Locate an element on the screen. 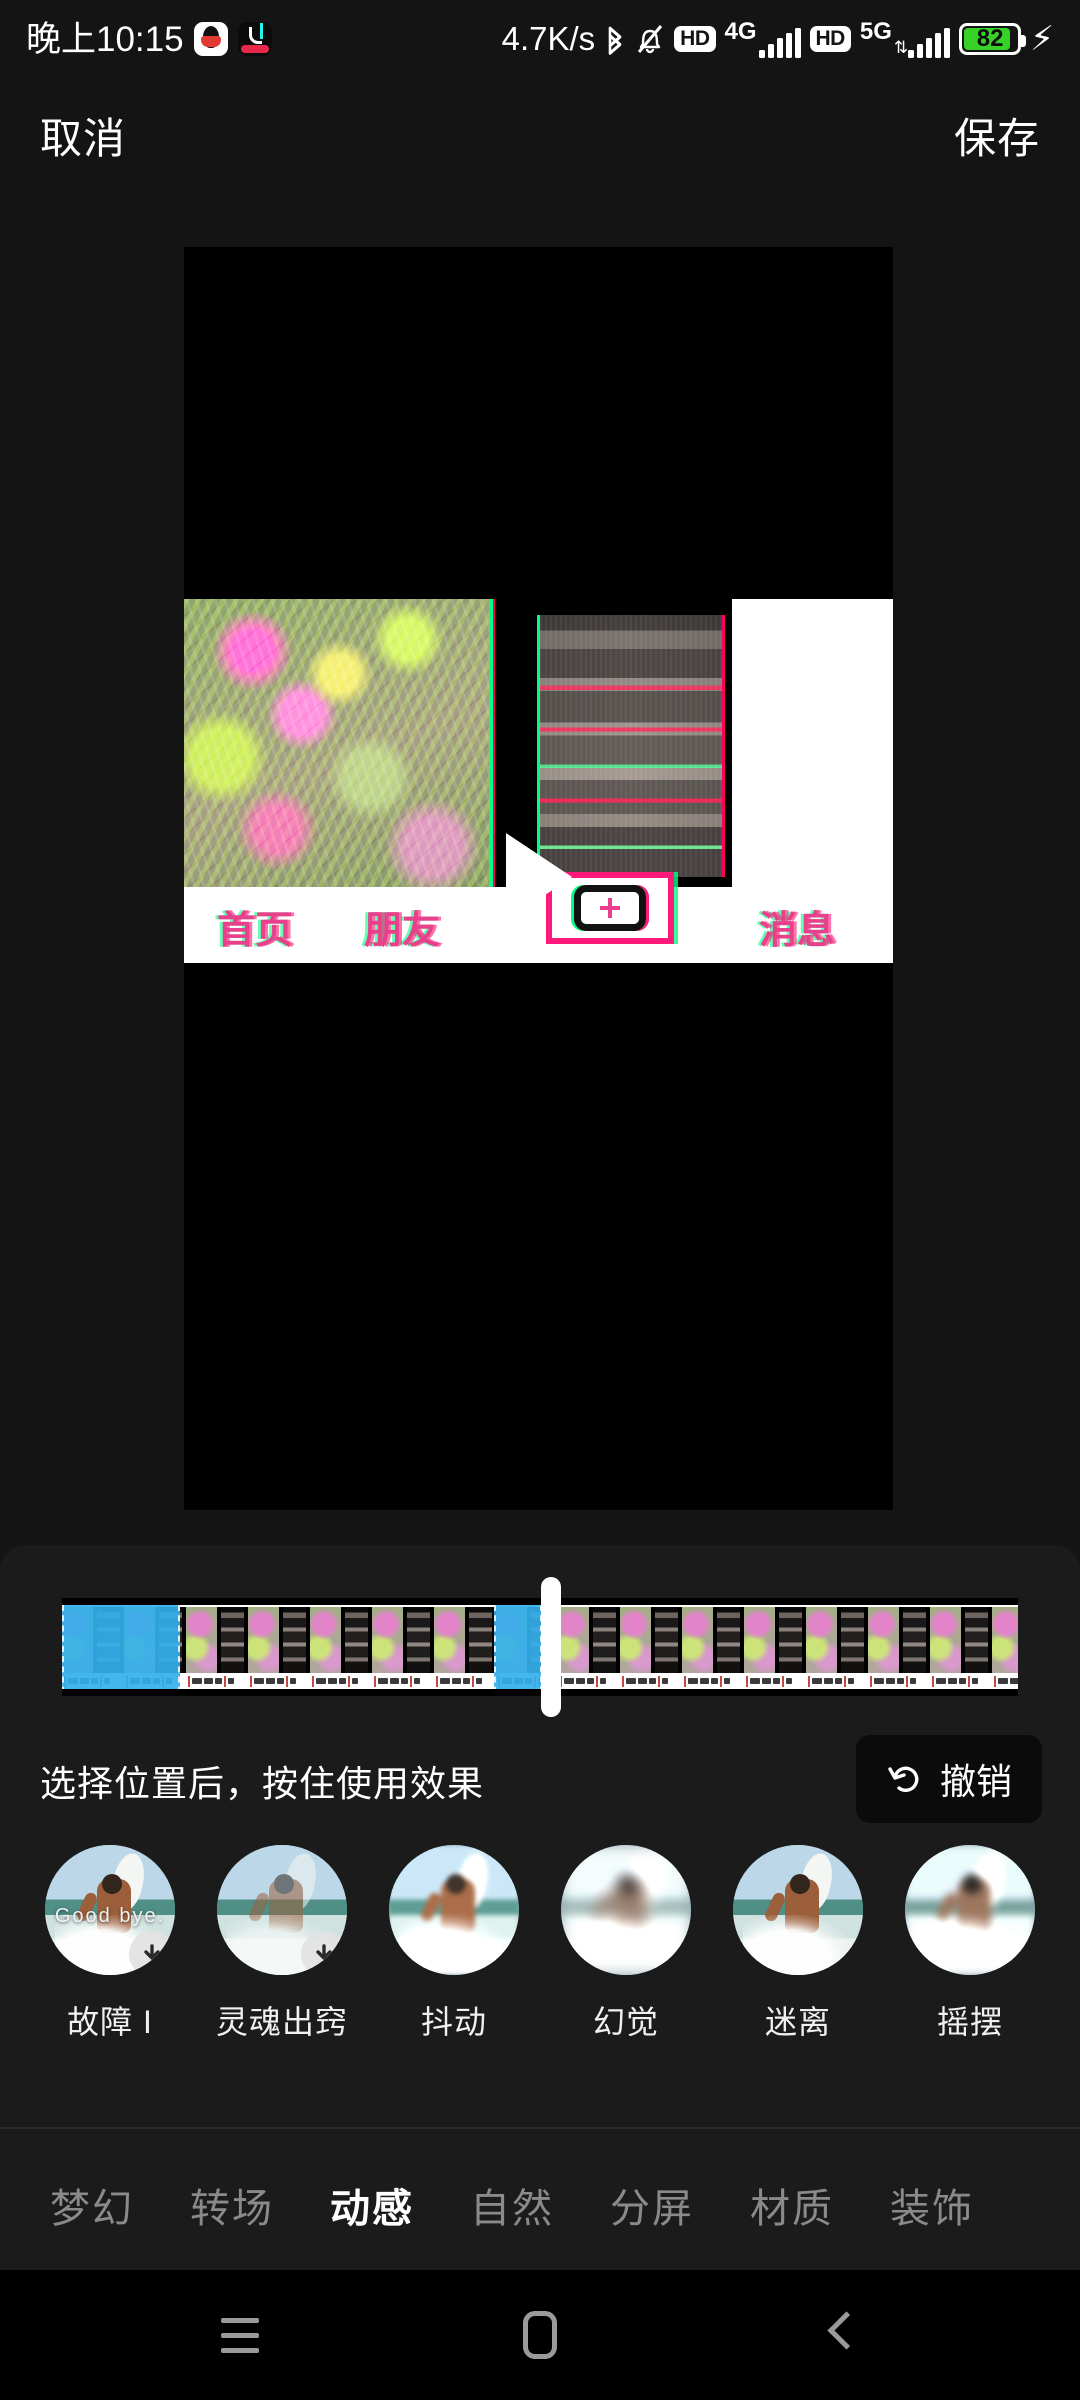 Image resolution: width=1080 pixels, height=2400 pixels. play-icon is located at coordinates (538, 877).